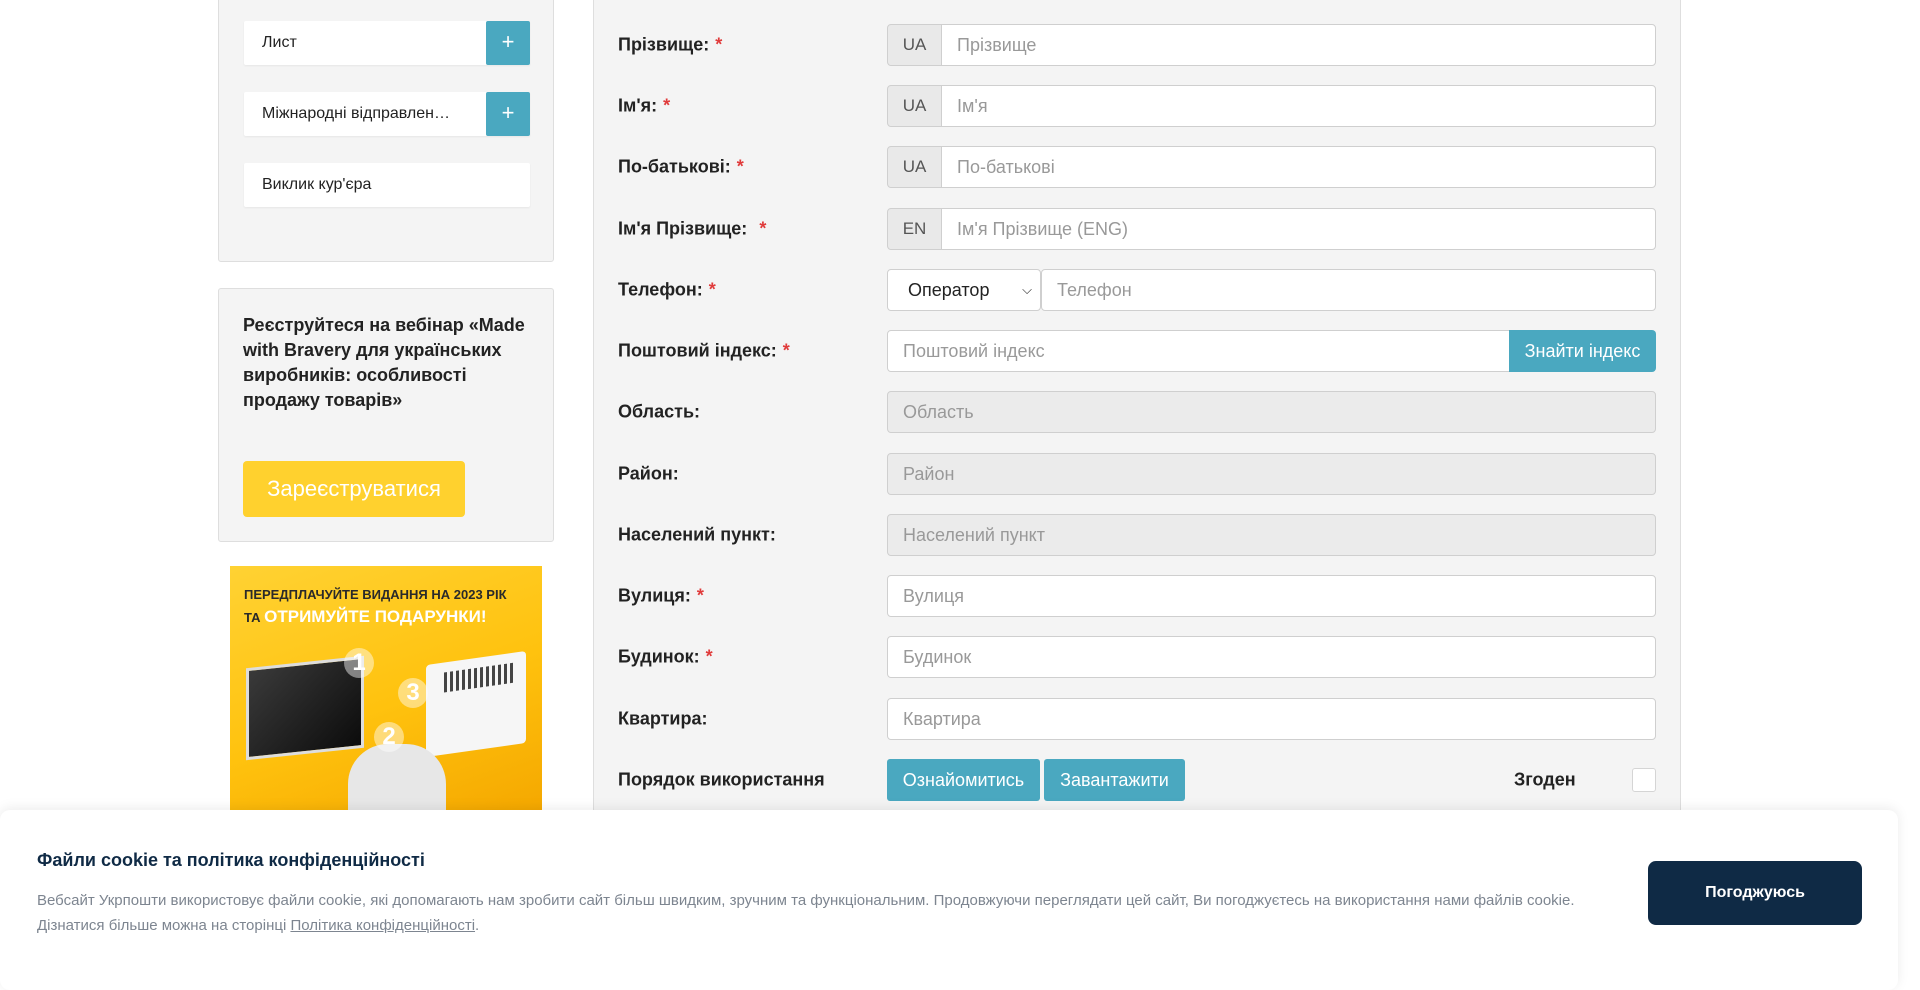 The image size is (1920, 990). I want to click on street-input: Вулиця, so click(1271, 596).